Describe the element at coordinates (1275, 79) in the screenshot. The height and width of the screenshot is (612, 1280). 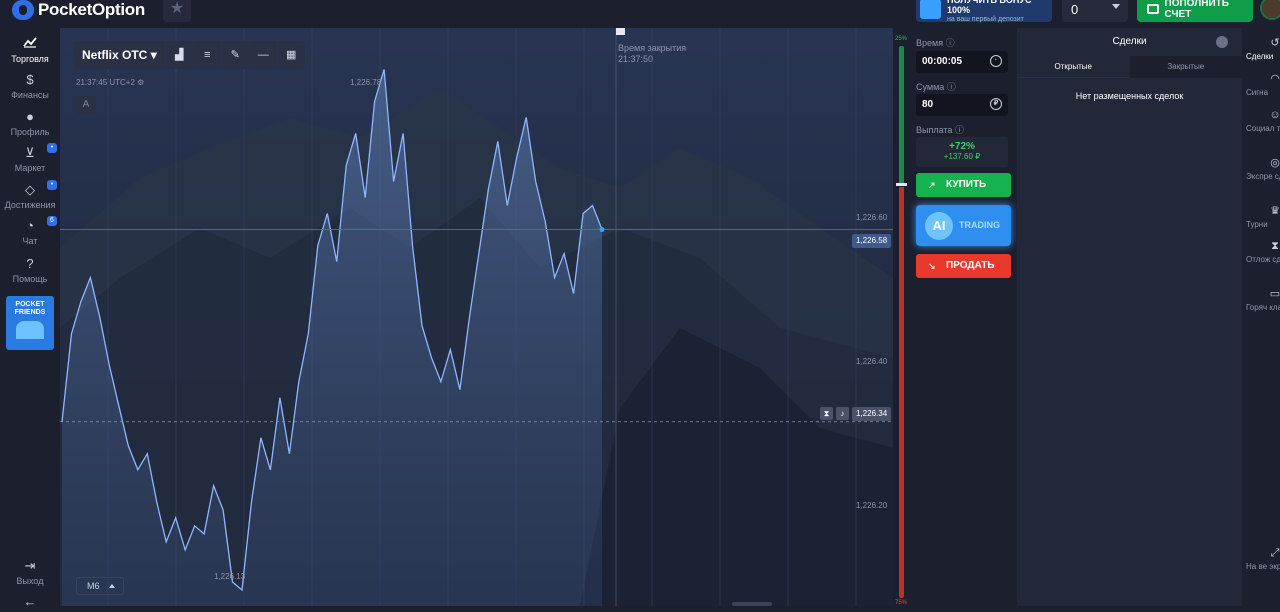
I see `signal-icon: ◠` at that location.